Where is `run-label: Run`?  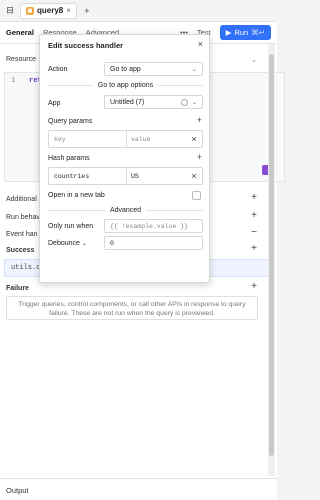
run-label: Run is located at coordinates (241, 32).